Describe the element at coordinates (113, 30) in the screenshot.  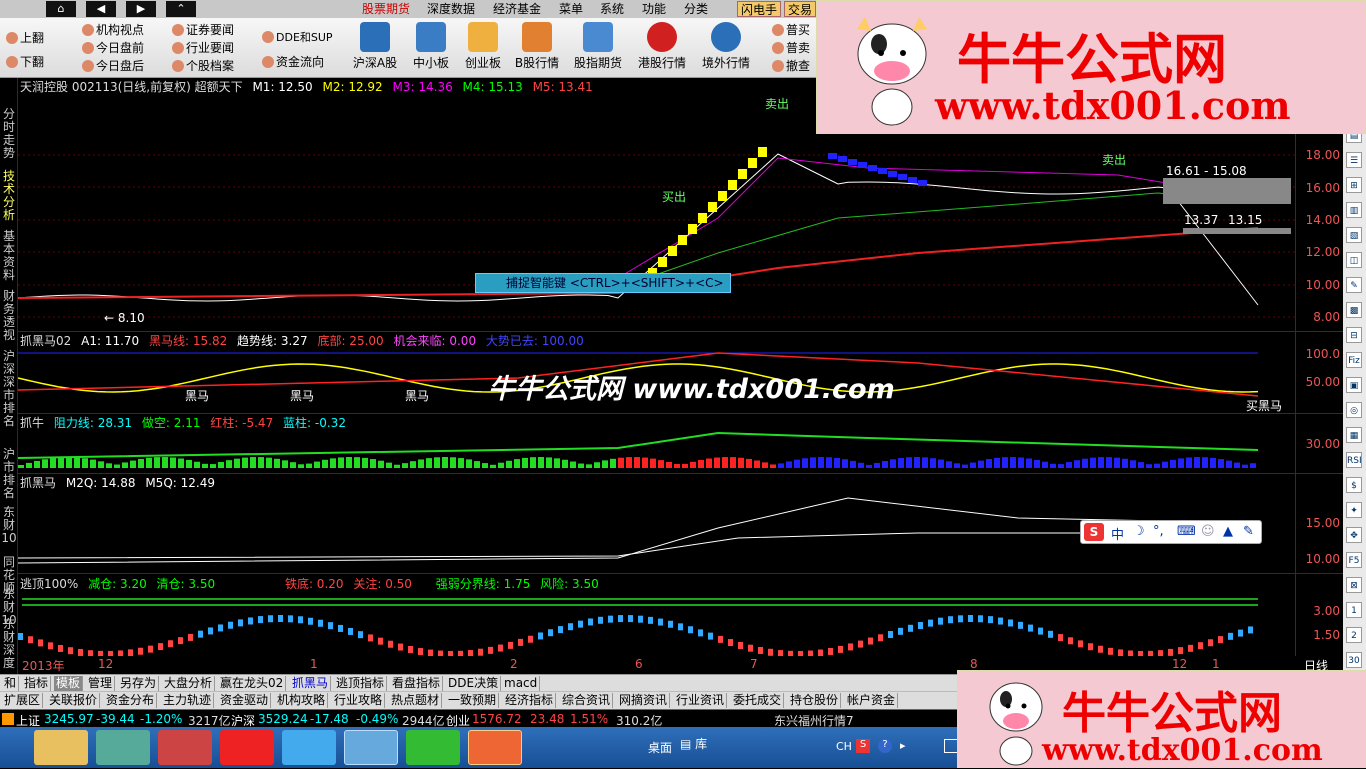
I see `toolbar-item: 机构视点` at that location.